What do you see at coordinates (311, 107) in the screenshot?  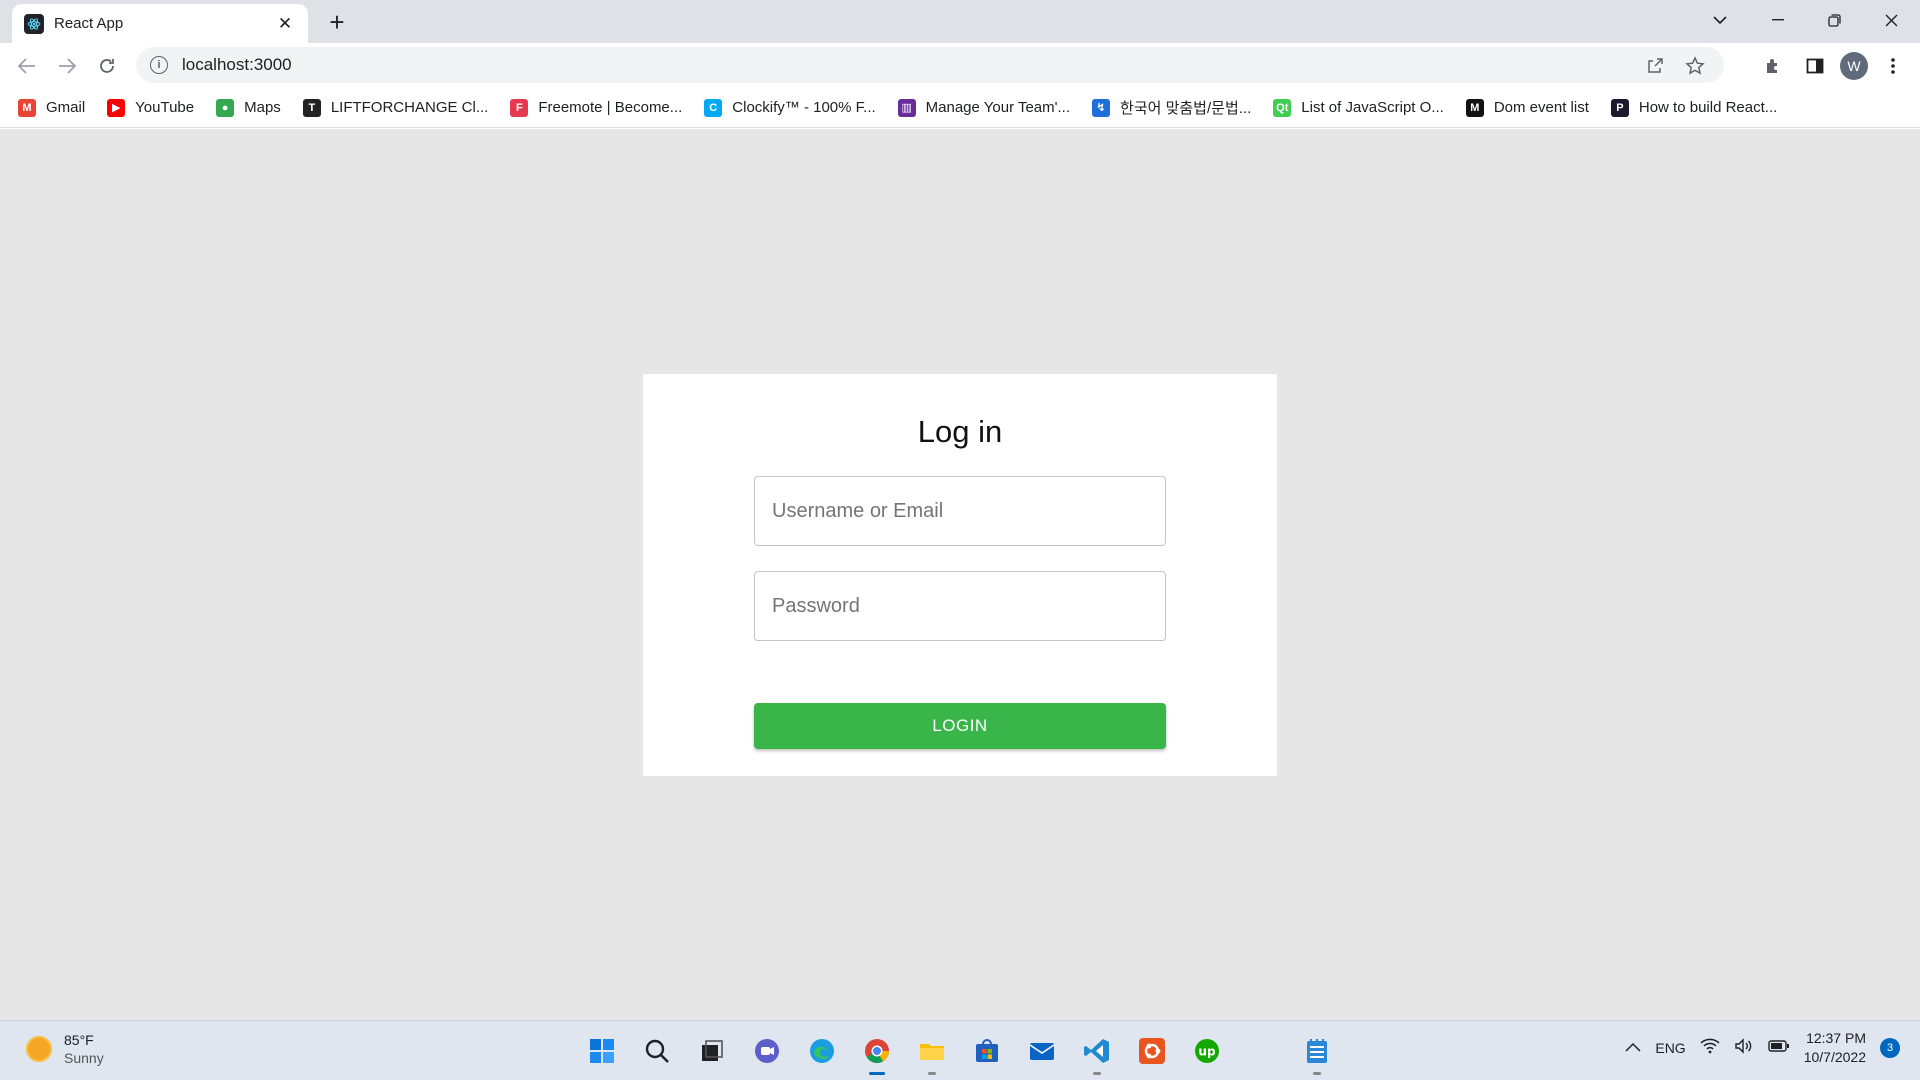 I see `liftforchange-icon: T` at bounding box center [311, 107].